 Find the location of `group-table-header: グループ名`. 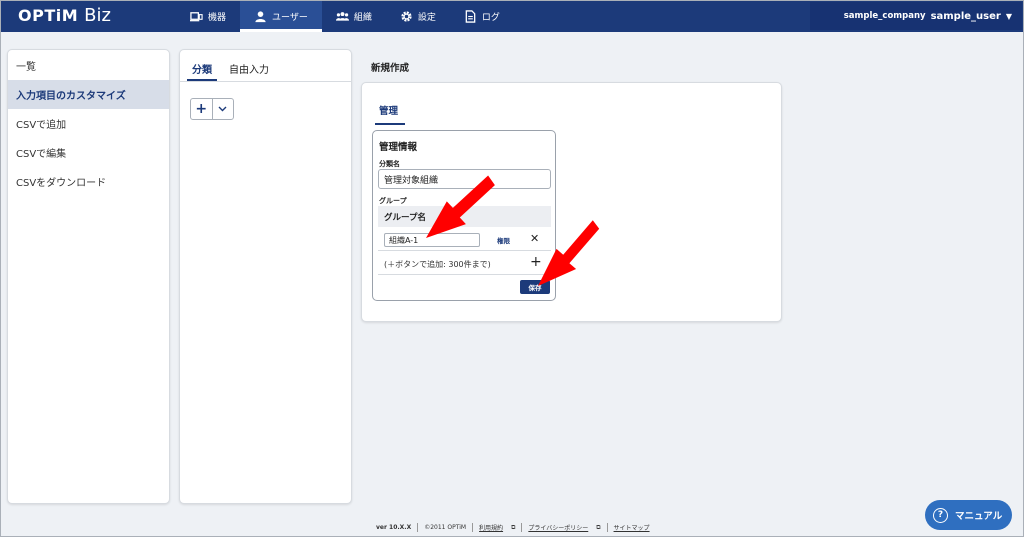

group-table-header: グループ名 is located at coordinates (464, 216).